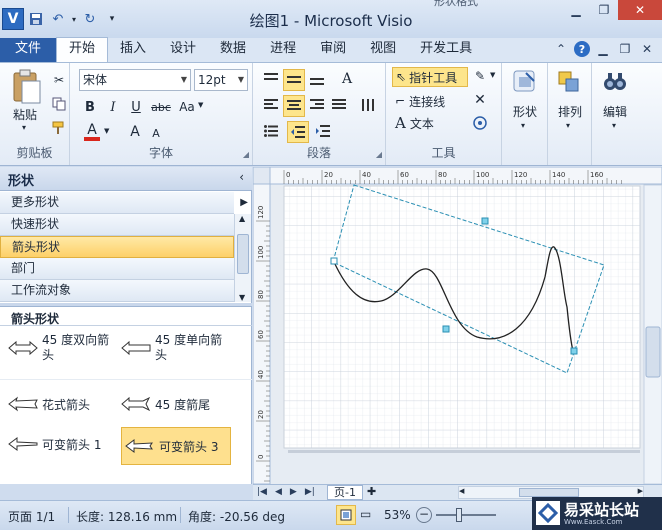  Describe the element at coordinates (187, 107) in the screenshot. I see `change-case-button: Aa` at that location.